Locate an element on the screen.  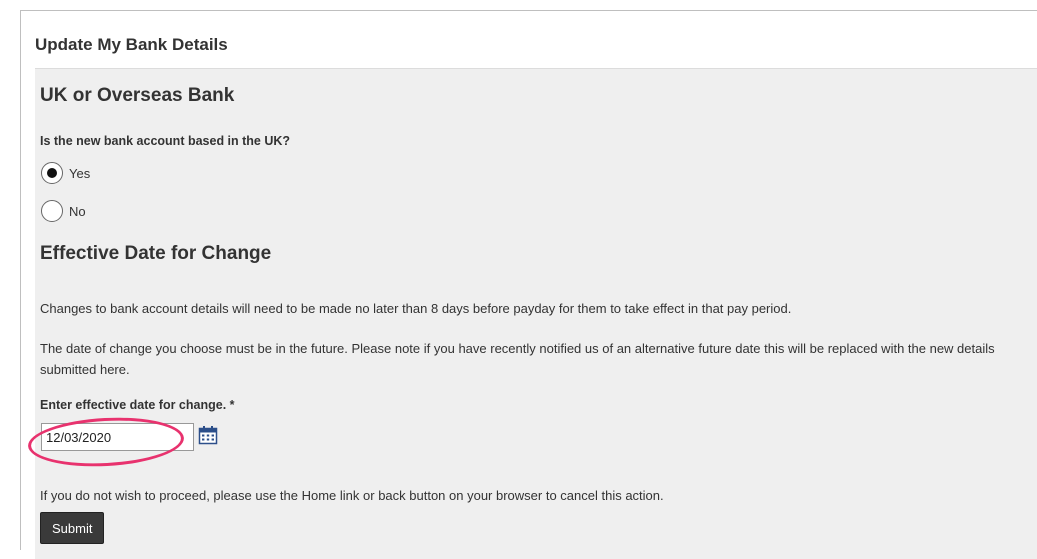
radio-yes is located at coordinates (52, 173).